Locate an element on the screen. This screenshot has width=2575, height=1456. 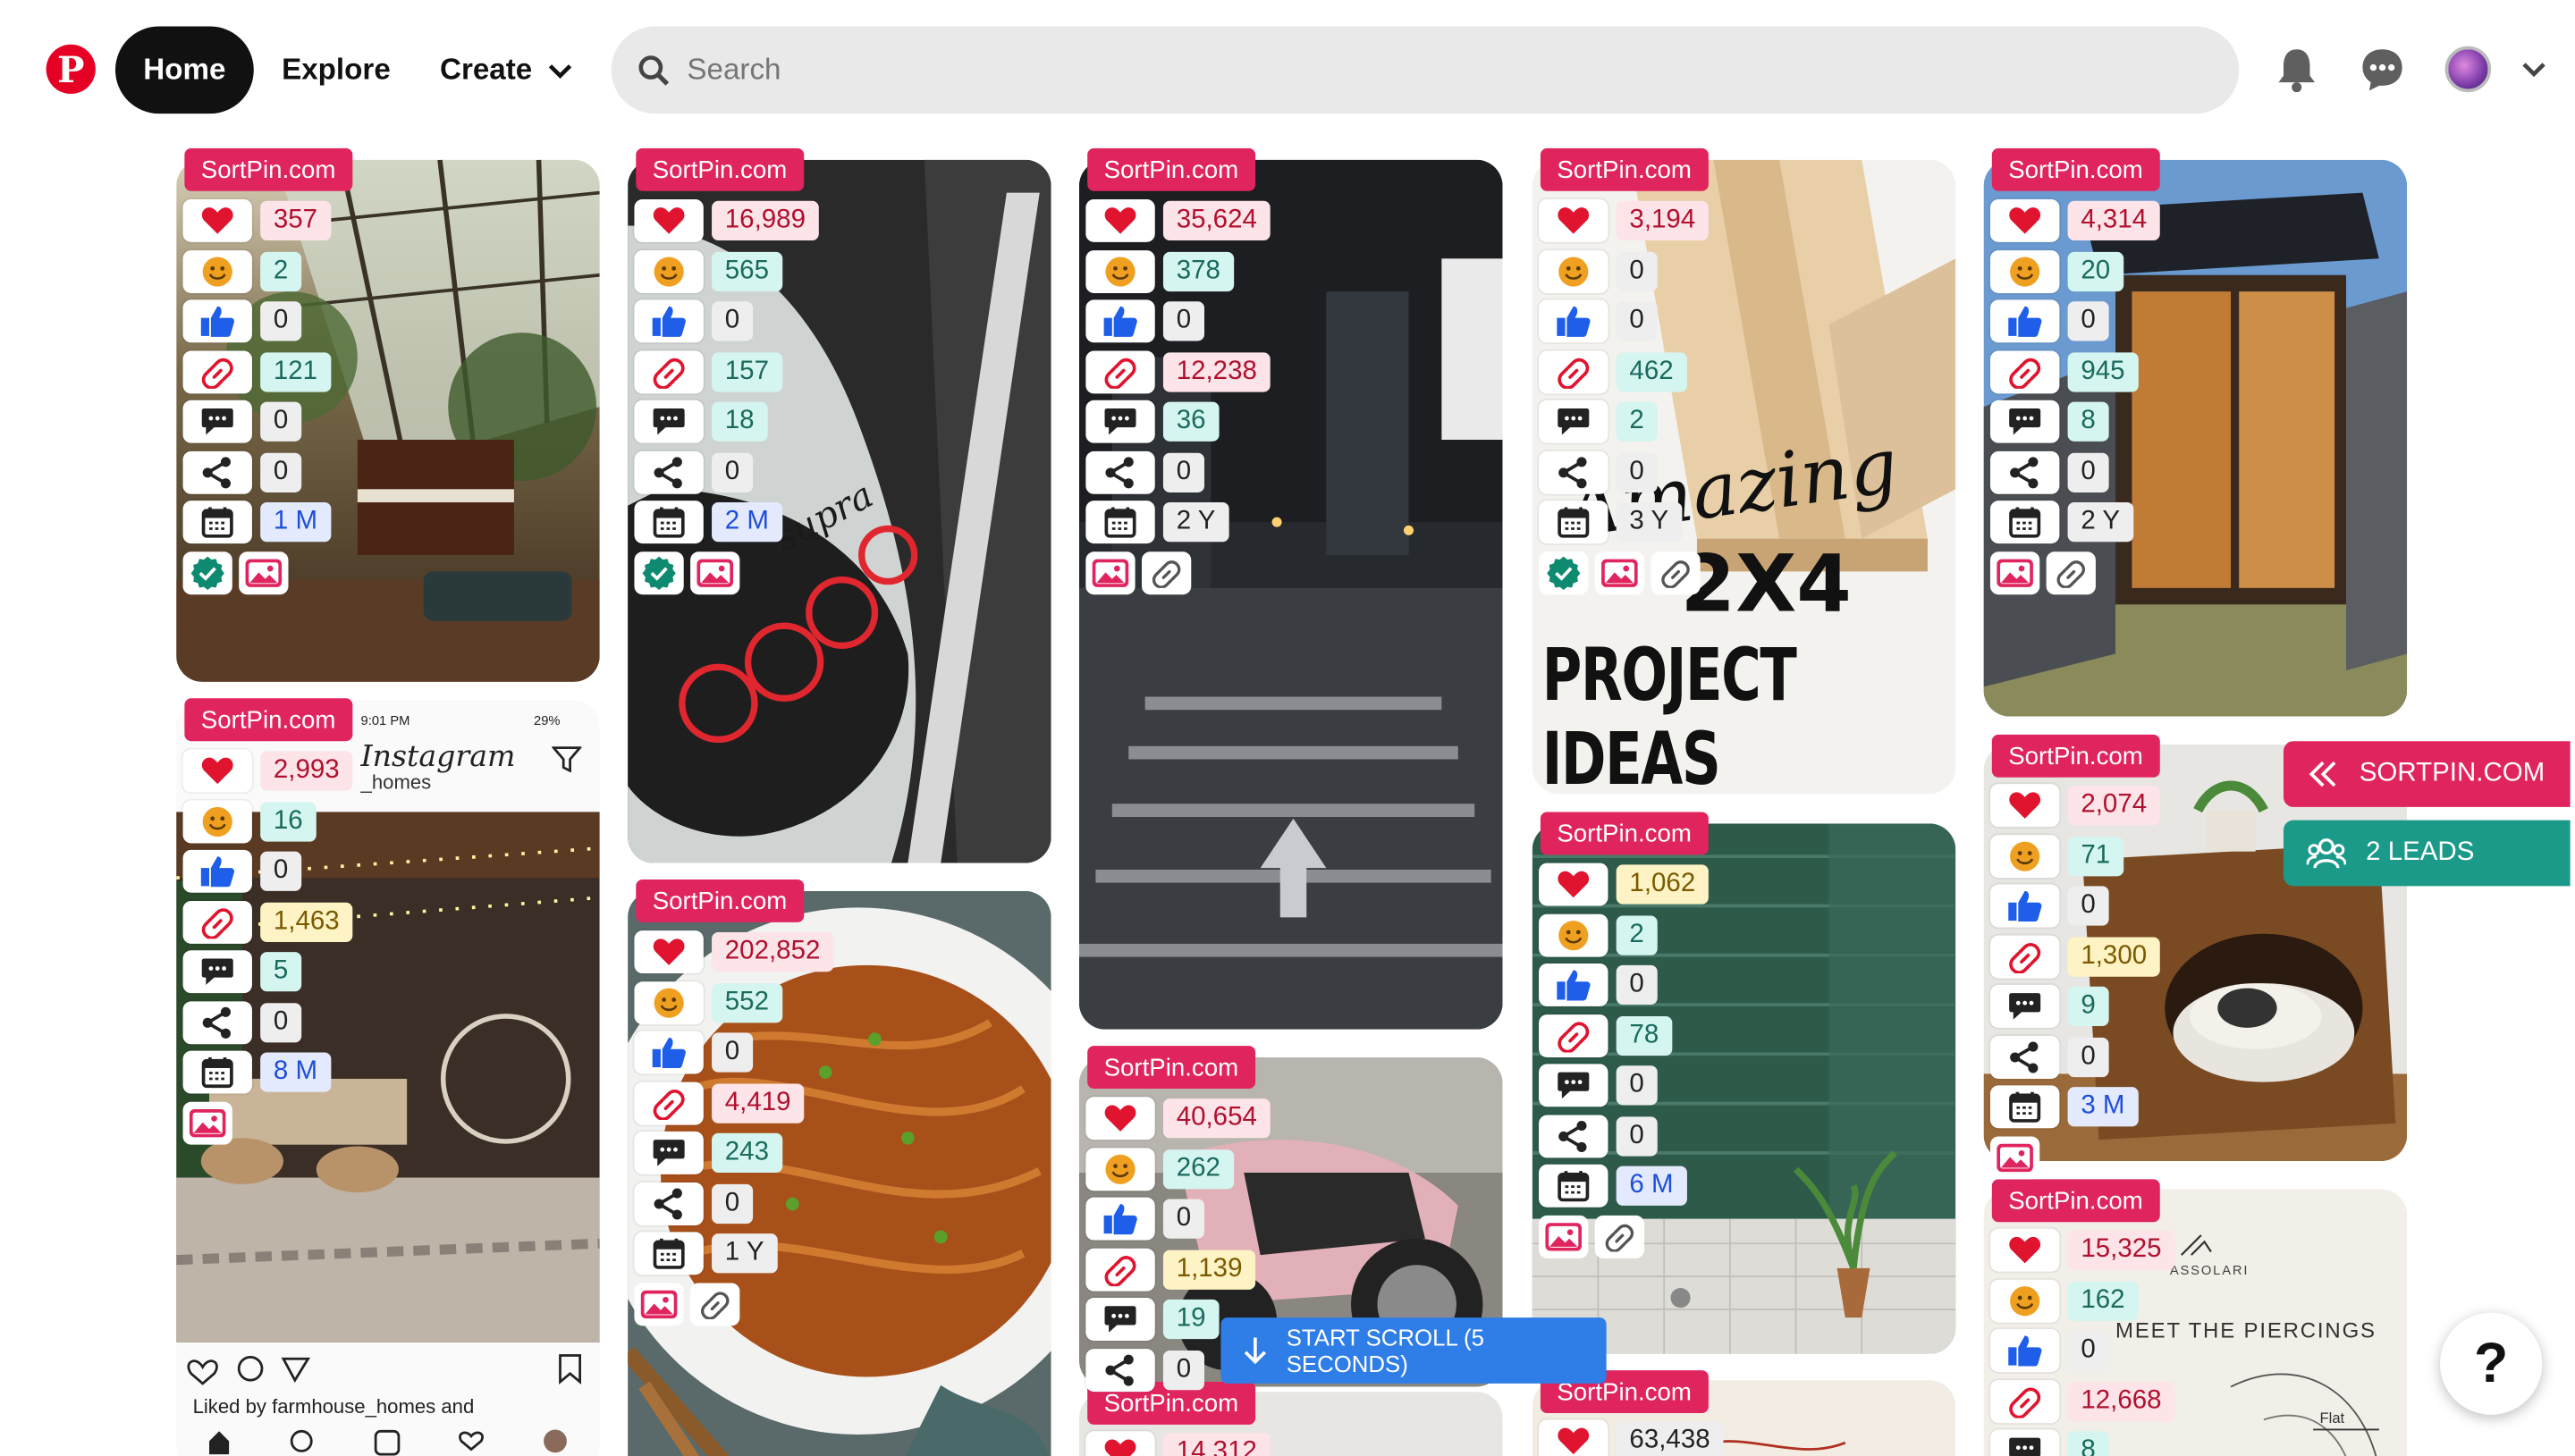
pin-stat-value: 14,312 is located at coordinates (1216, 1445).